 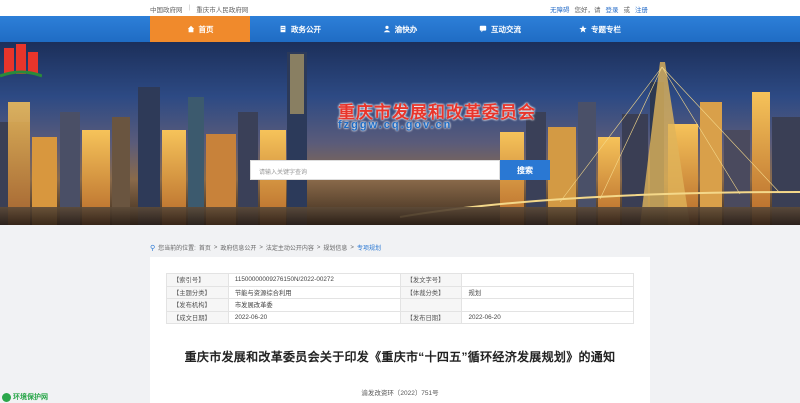 What do you see at coordinates (431, 292) in the screenshot?
I see `meta-key: 【体裁分类】` at bounding box center [431, 292].